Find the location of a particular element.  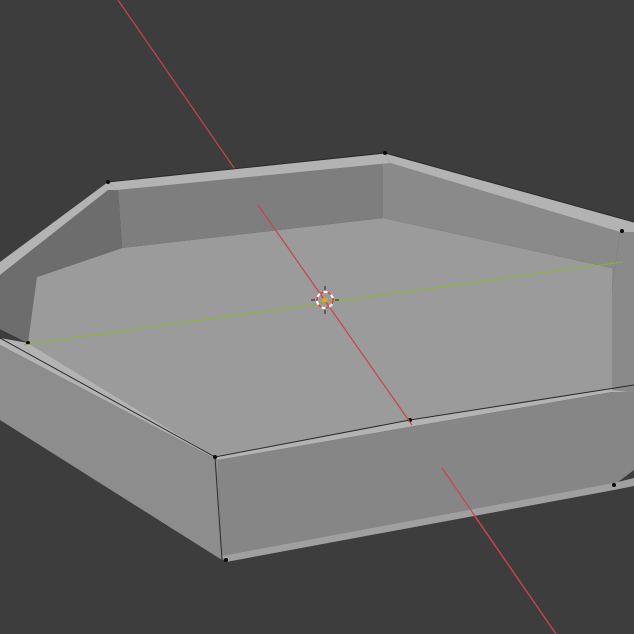

object-origin-icon is located at coordinates (325, 300).